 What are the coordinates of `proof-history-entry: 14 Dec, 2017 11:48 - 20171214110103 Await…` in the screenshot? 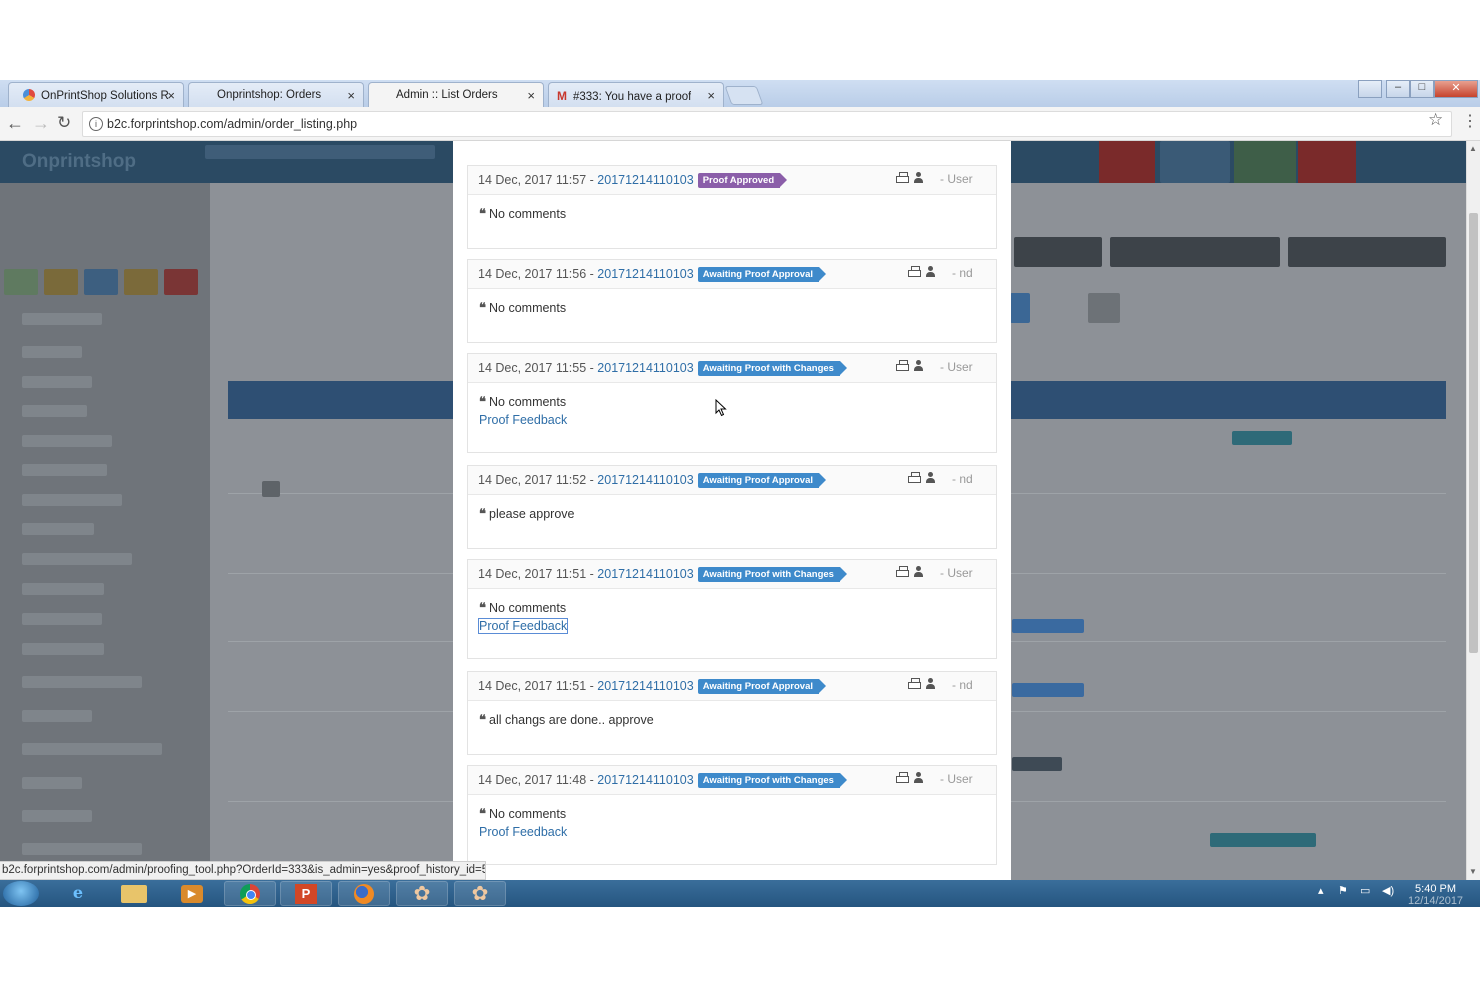 It's located at (732, 815).